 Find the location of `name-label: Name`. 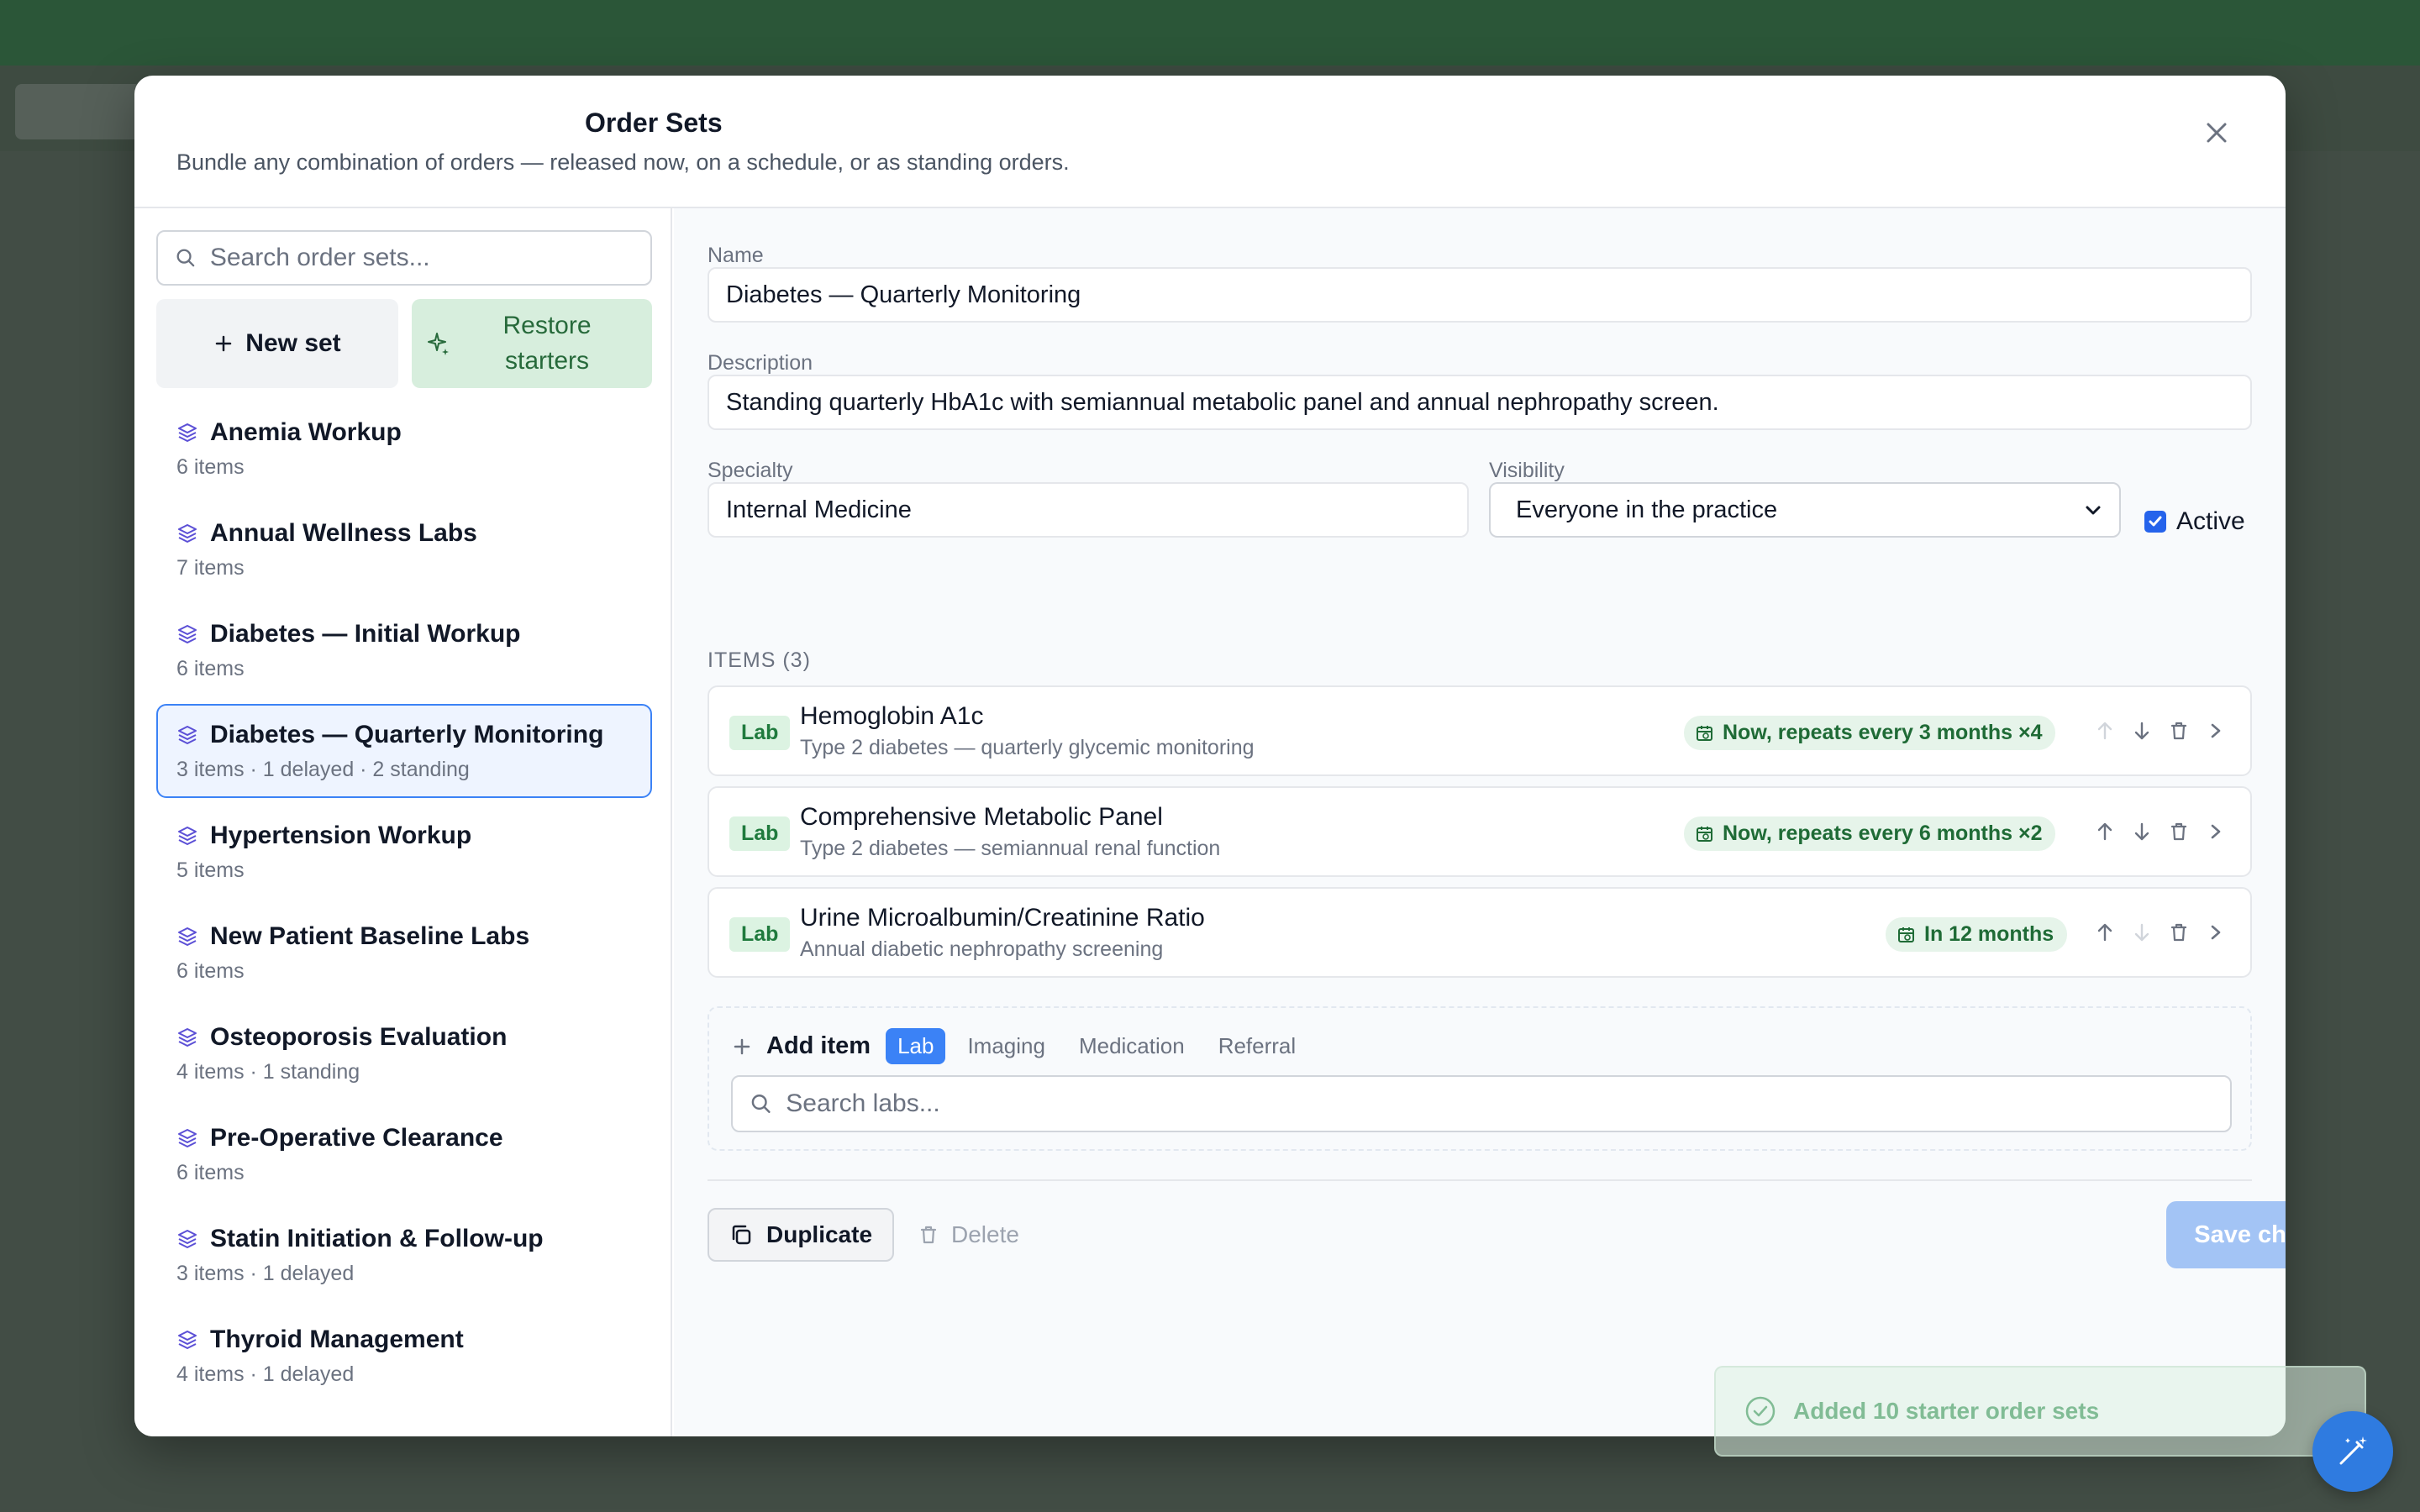

name-label: Name is located at coordinates (736, 255).